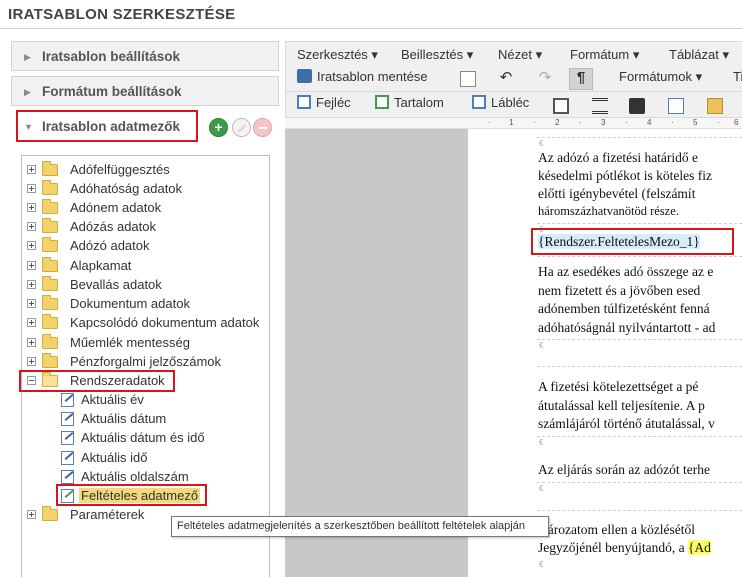 The image size is (742, 577). What do you see at coordinates (124, 418) in the screenshot?
I see `tree-leaf-label: Aktuális dátum` at bounding box center [124, 418].